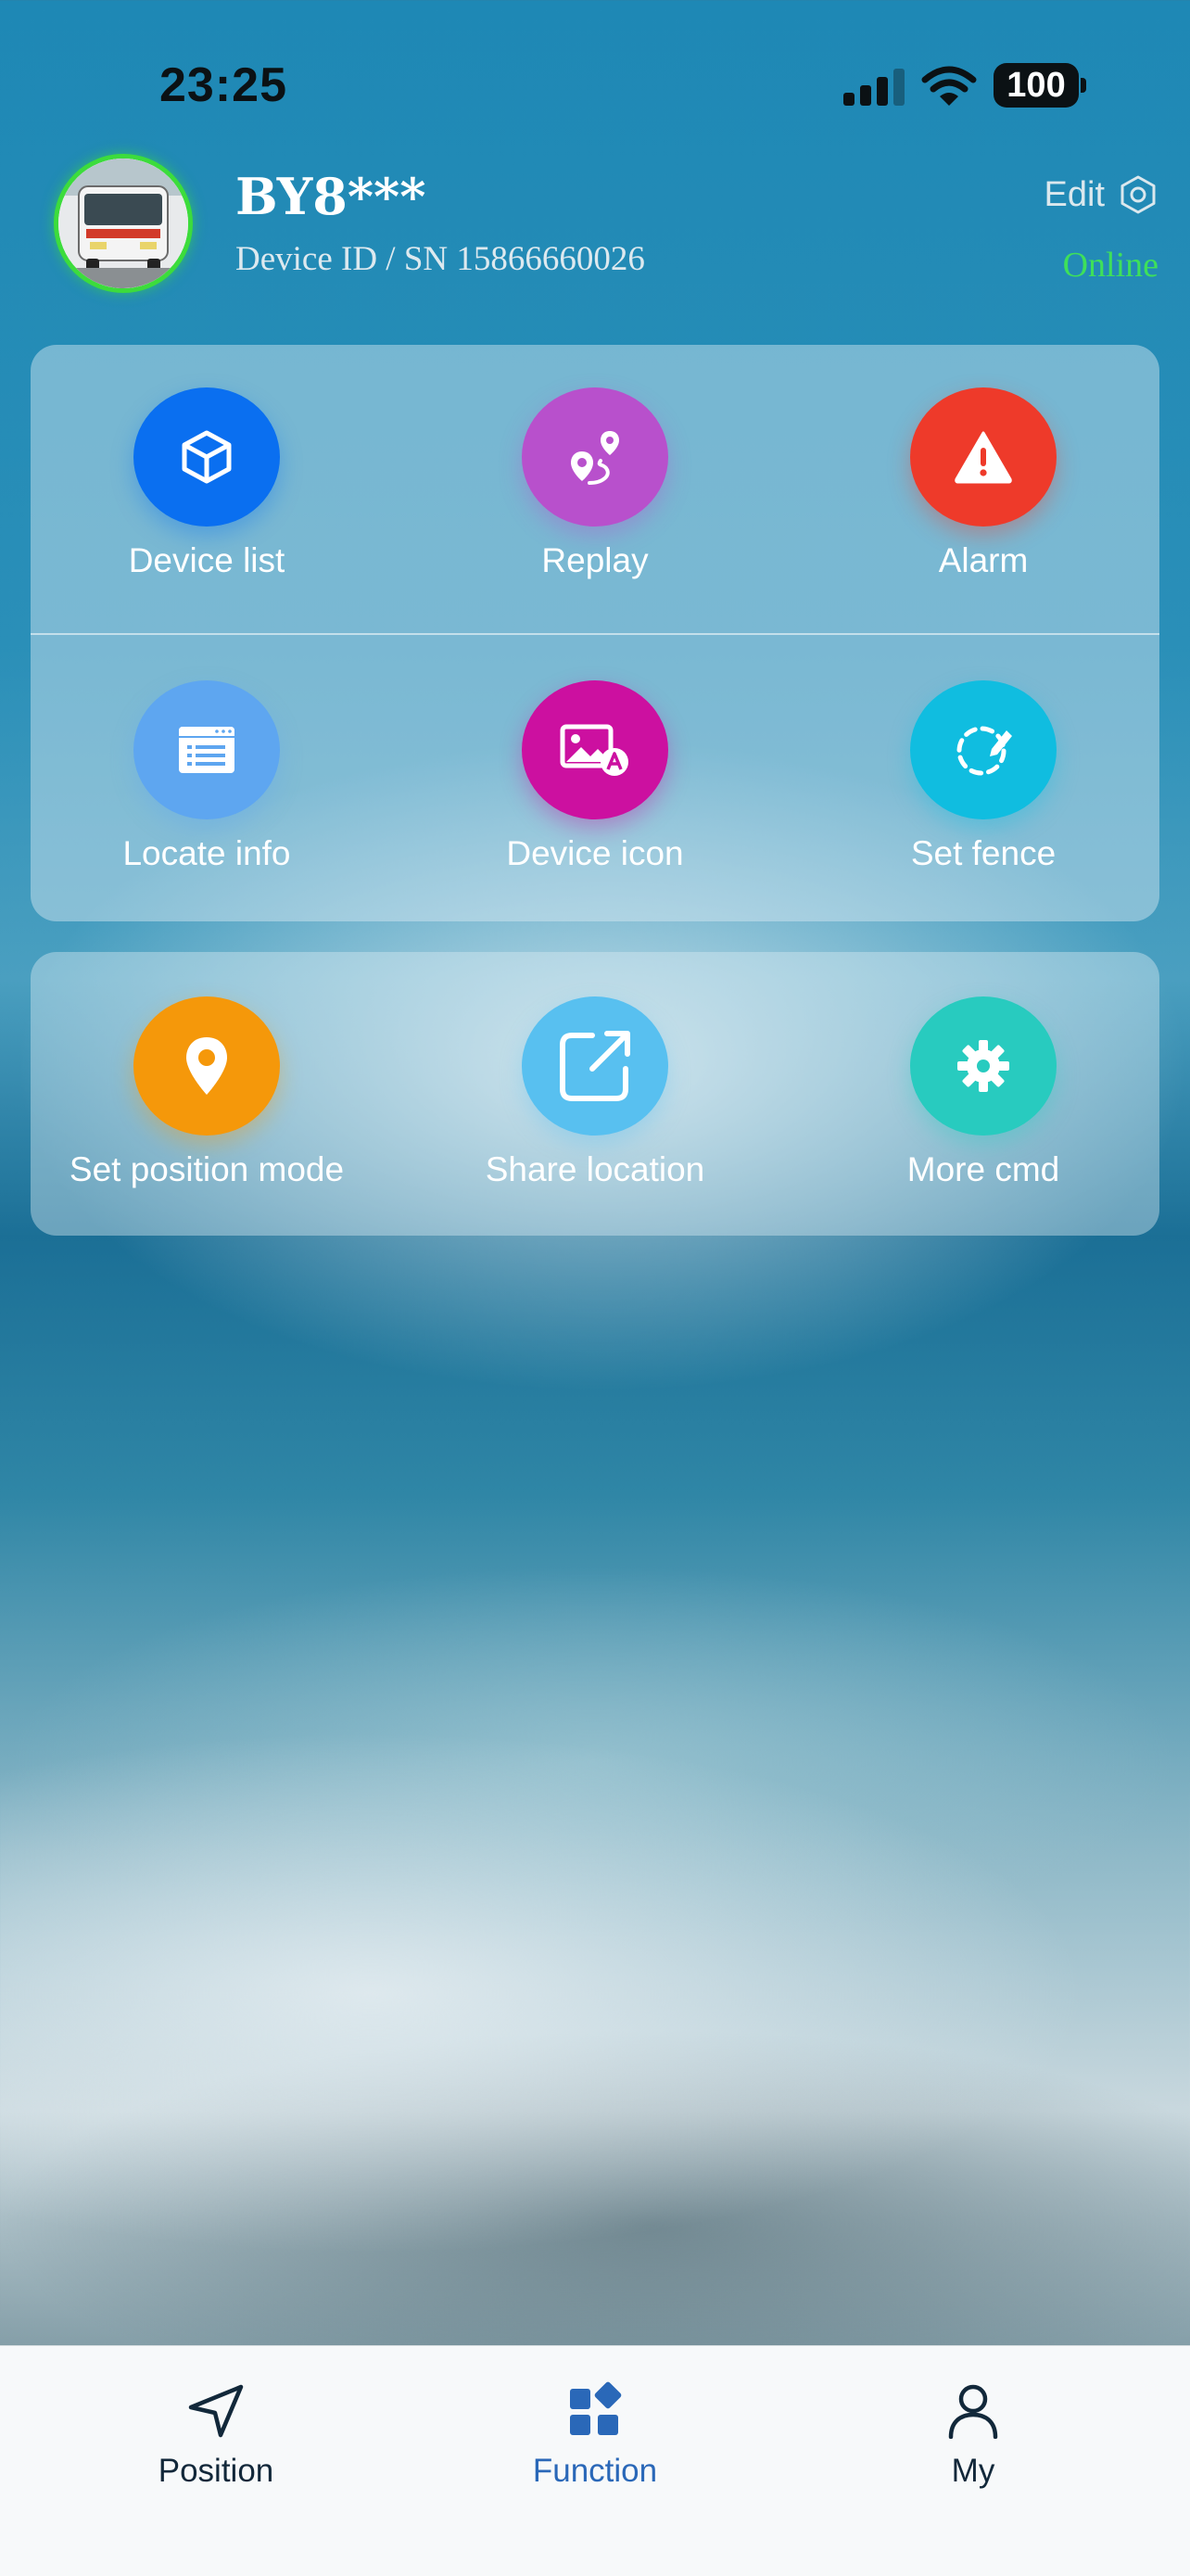  What do you see at coordinates (949, 86) in the screenshot?
I see `wifi-icon` at bounding box center [949, 86].